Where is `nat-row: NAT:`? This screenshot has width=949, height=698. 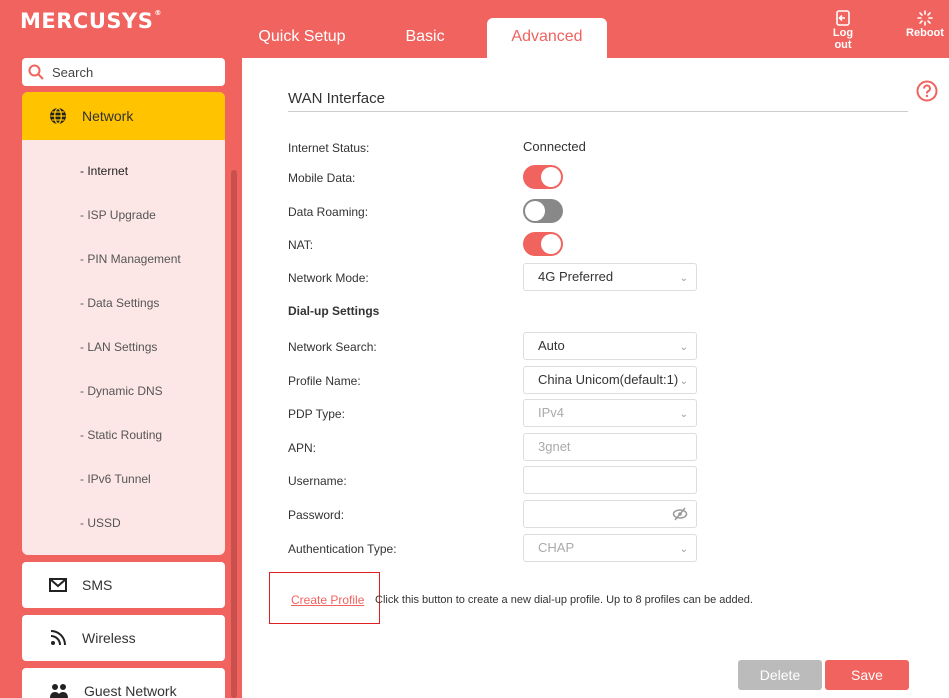
nat-row: NAT: is located at coordinates (598, 245).